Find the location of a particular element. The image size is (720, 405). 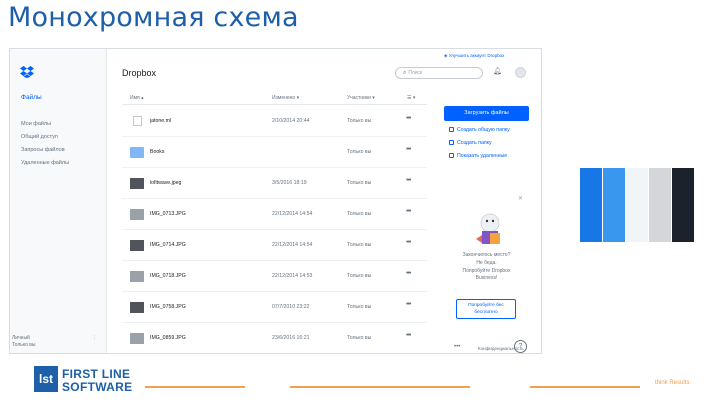

file-name: IMG_0859.JPG is located at coordinates (168, 338).